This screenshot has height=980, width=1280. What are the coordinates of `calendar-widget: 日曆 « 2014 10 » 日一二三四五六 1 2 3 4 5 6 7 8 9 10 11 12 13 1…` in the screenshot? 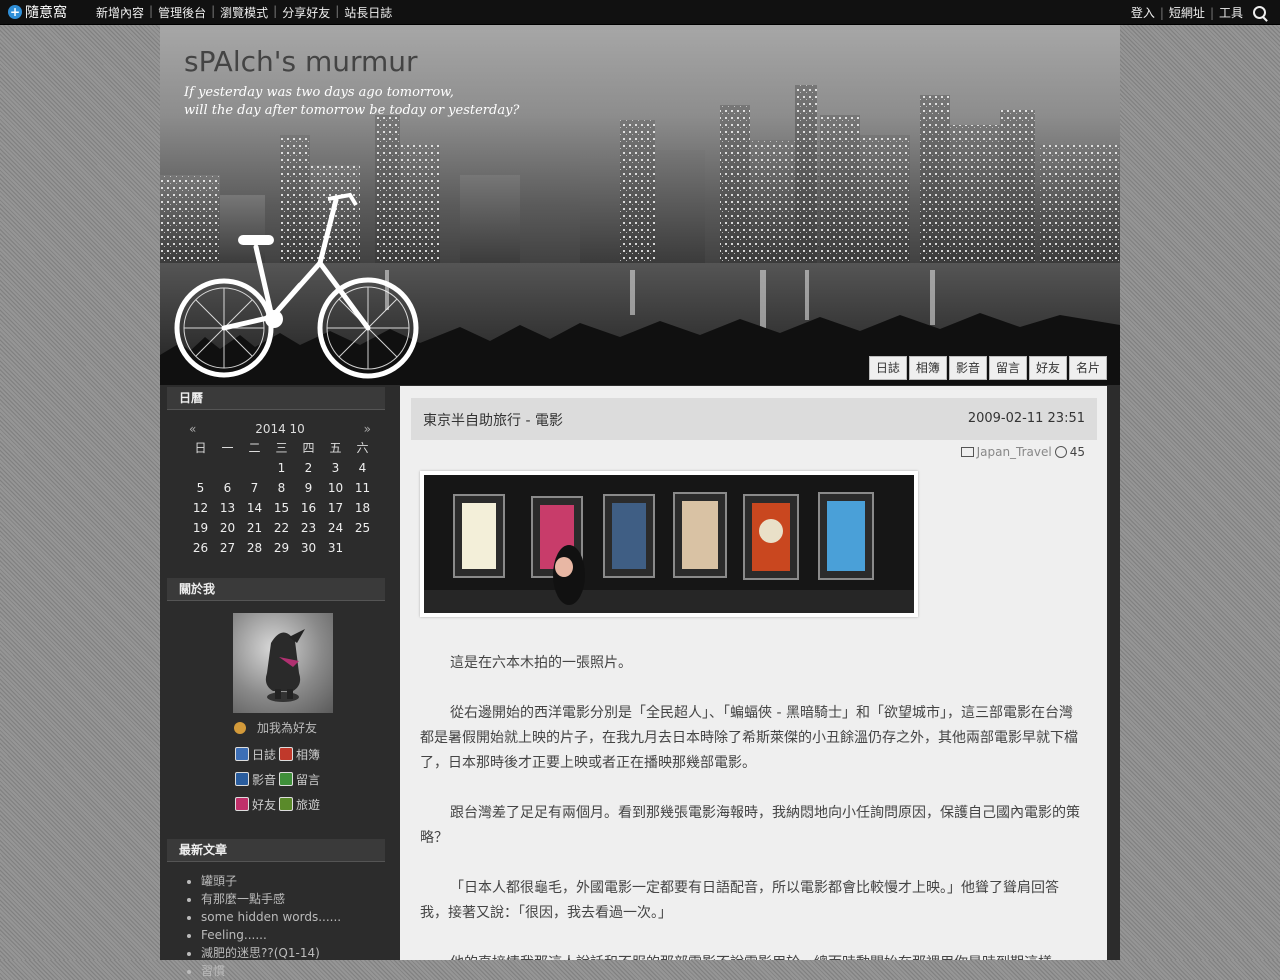 It's located at (276, 472).